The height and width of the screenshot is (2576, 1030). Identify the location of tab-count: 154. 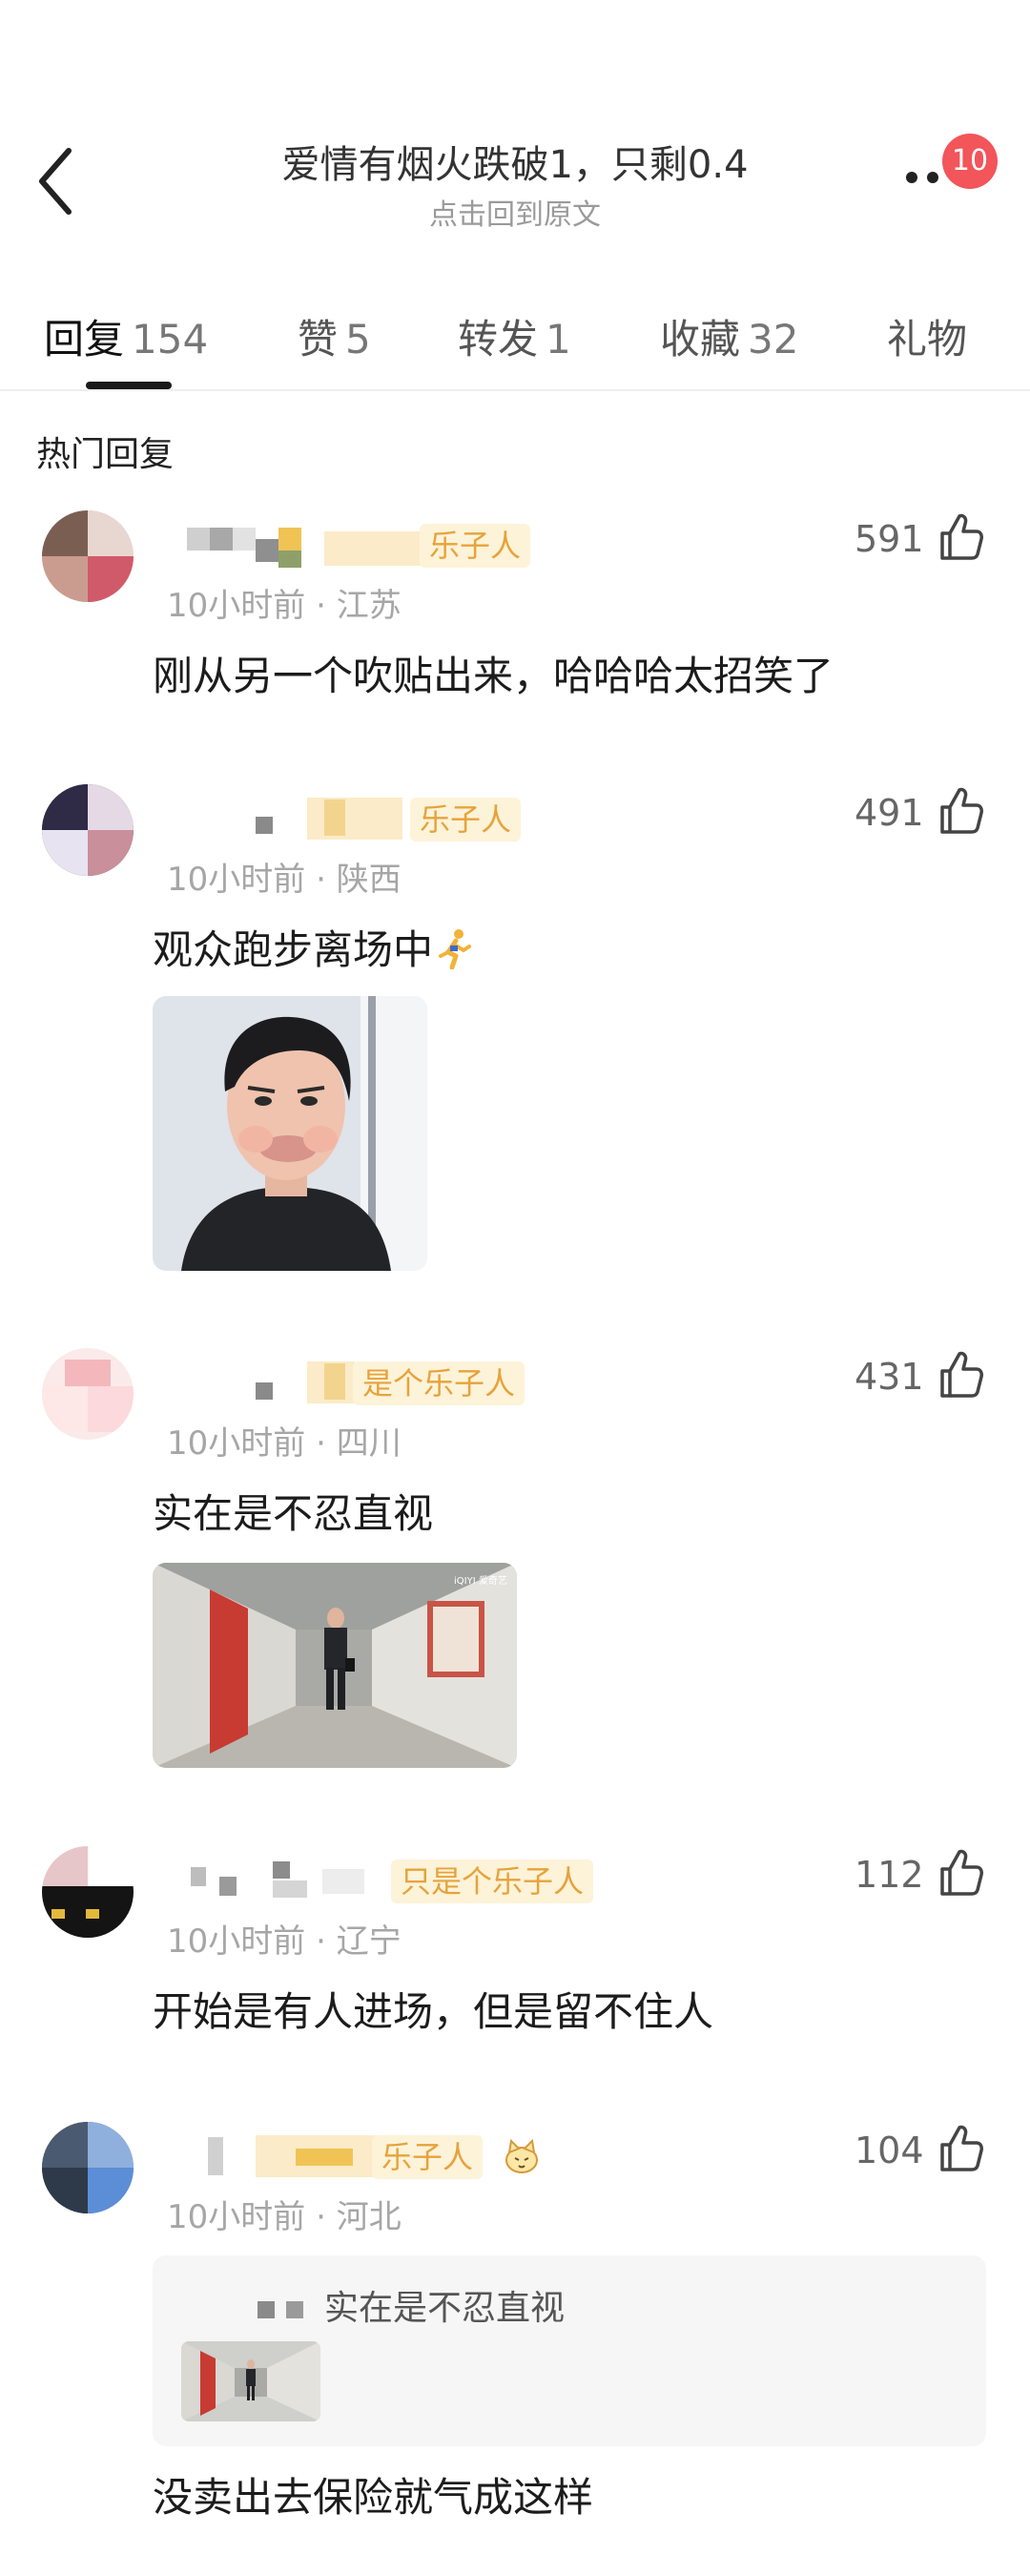
(170, 339).